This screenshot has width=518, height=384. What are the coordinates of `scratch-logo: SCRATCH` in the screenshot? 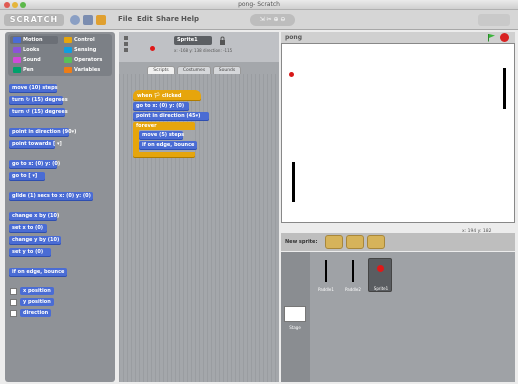 It's located at (34, 20).